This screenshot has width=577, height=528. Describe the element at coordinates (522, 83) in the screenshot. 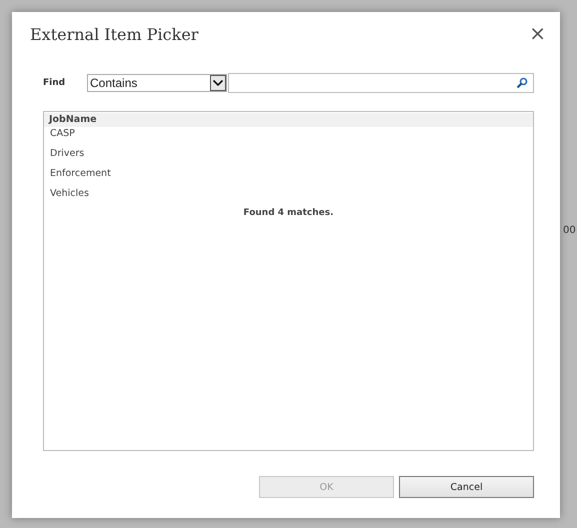

I see `search-icon` at that location.